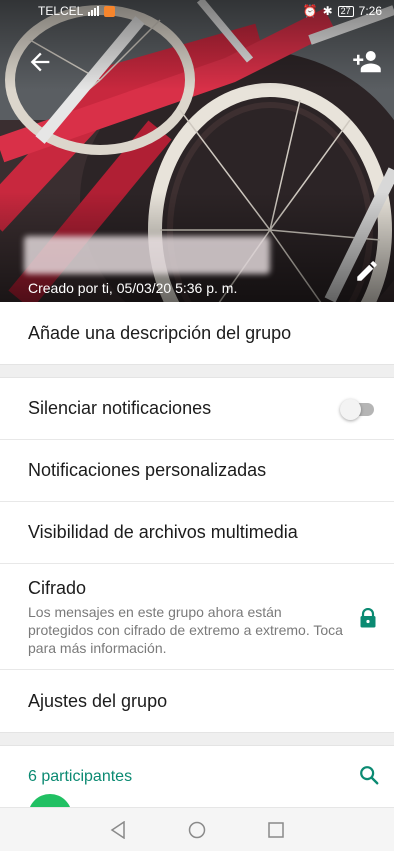  Describe the element at coordinates (358, 409) in the screenshot. I see `mute-toggle` at that location.